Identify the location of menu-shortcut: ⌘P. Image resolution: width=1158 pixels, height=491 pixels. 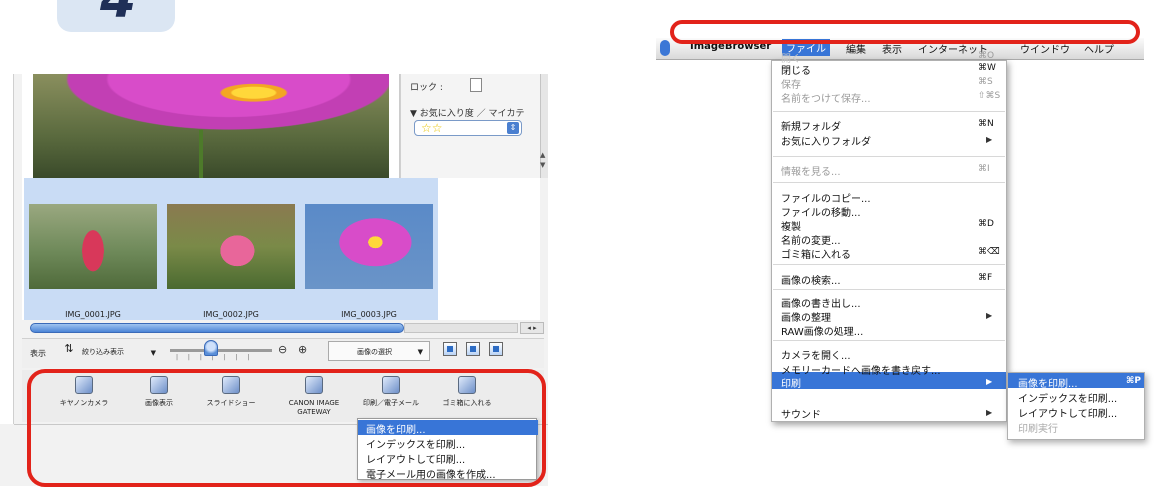
(1133, 381).